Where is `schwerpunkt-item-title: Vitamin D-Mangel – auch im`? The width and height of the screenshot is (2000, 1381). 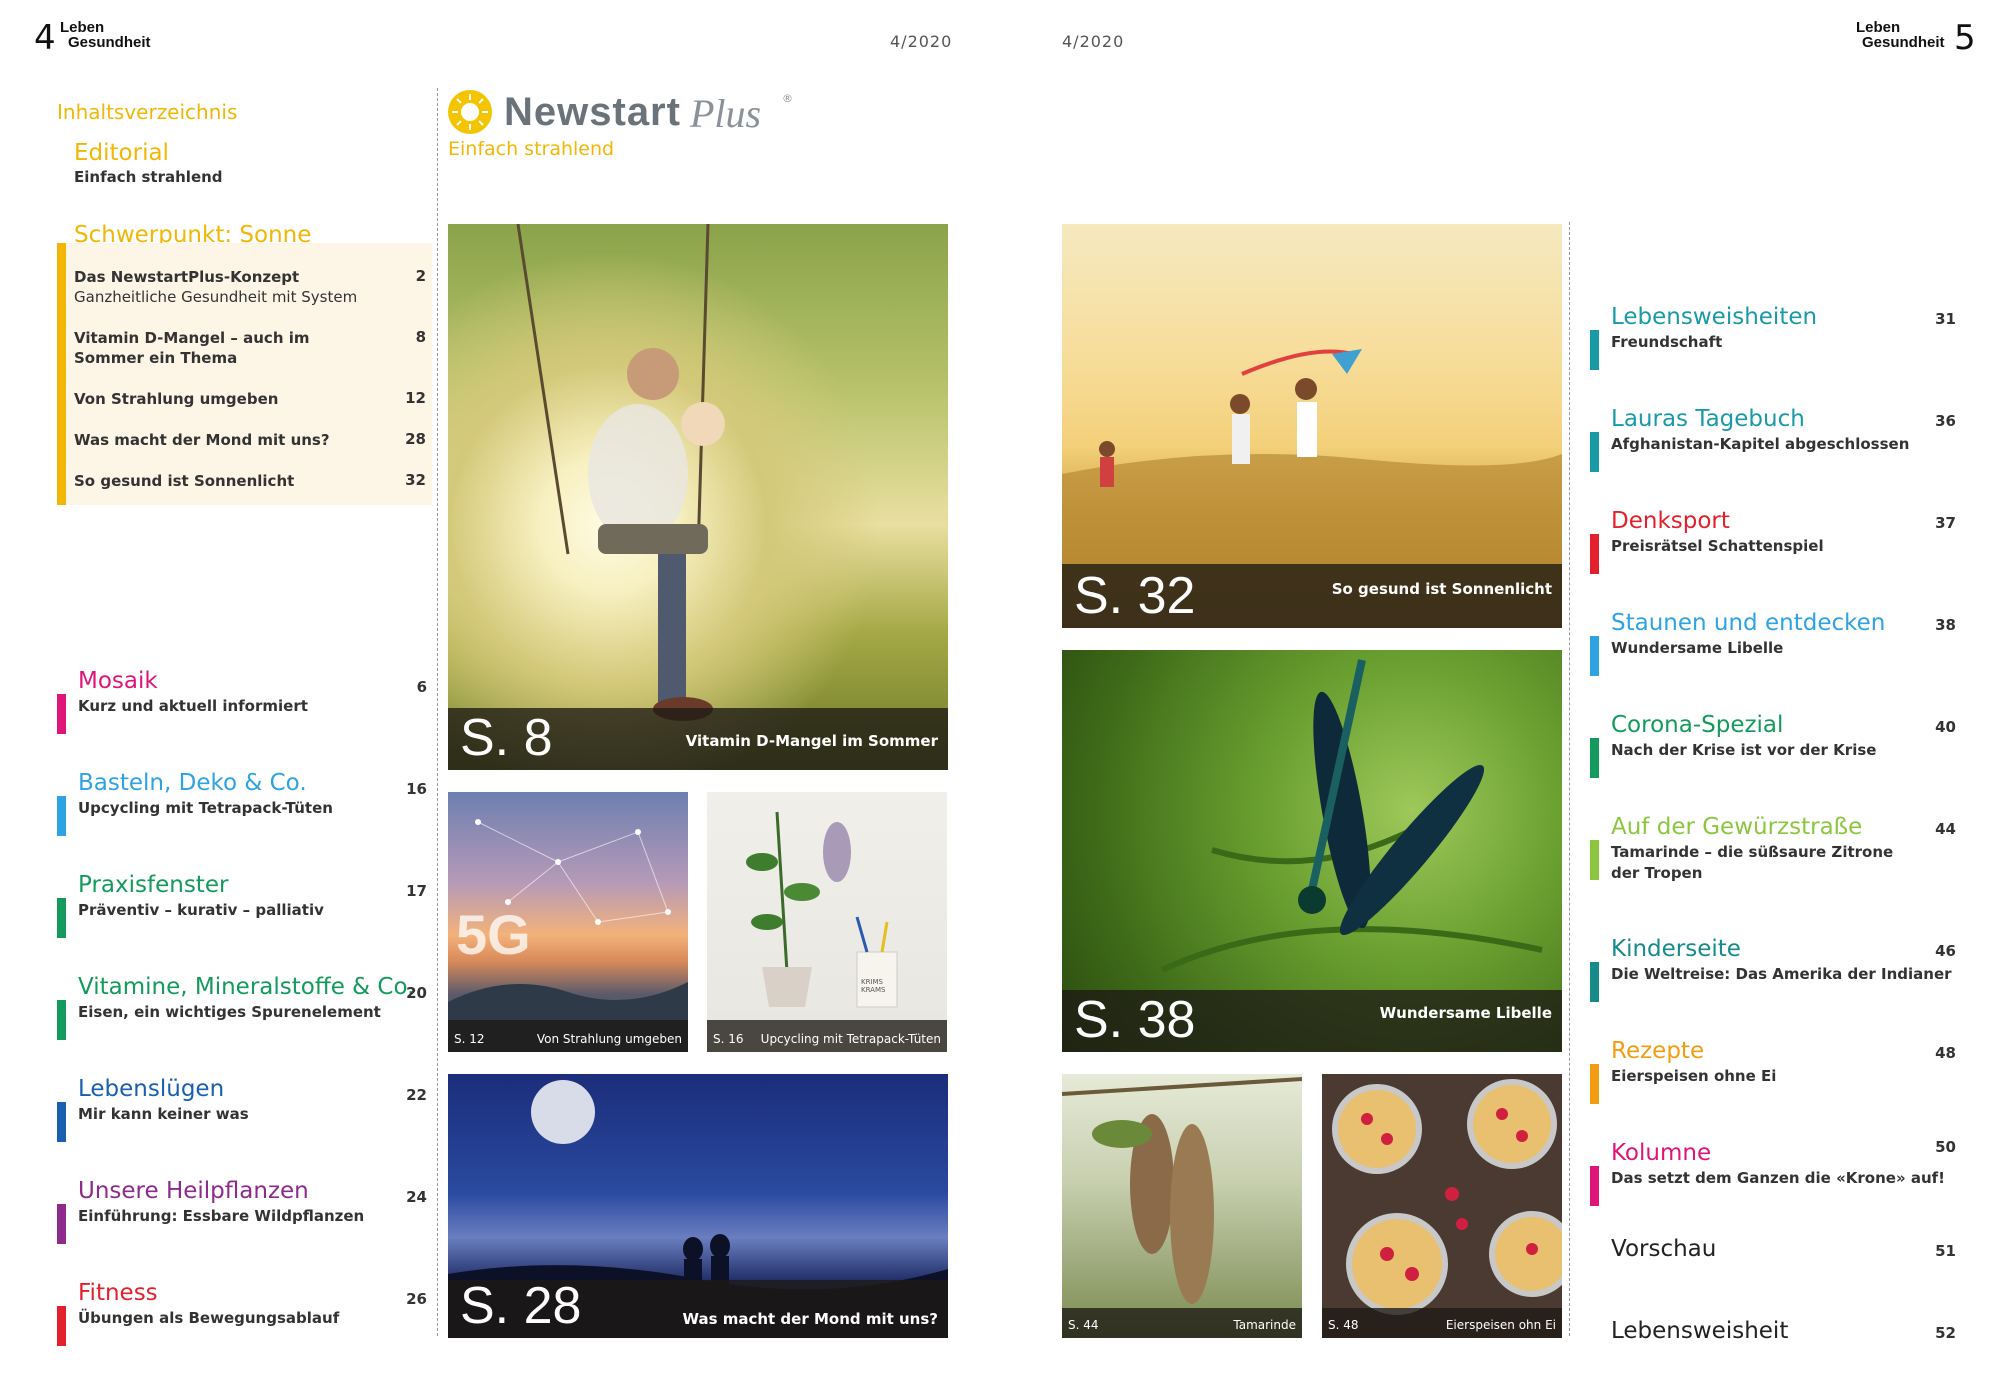
schwerpunkt-item-title: Vitamin D-Mangel – auch im is located at coordinates (192, 338).